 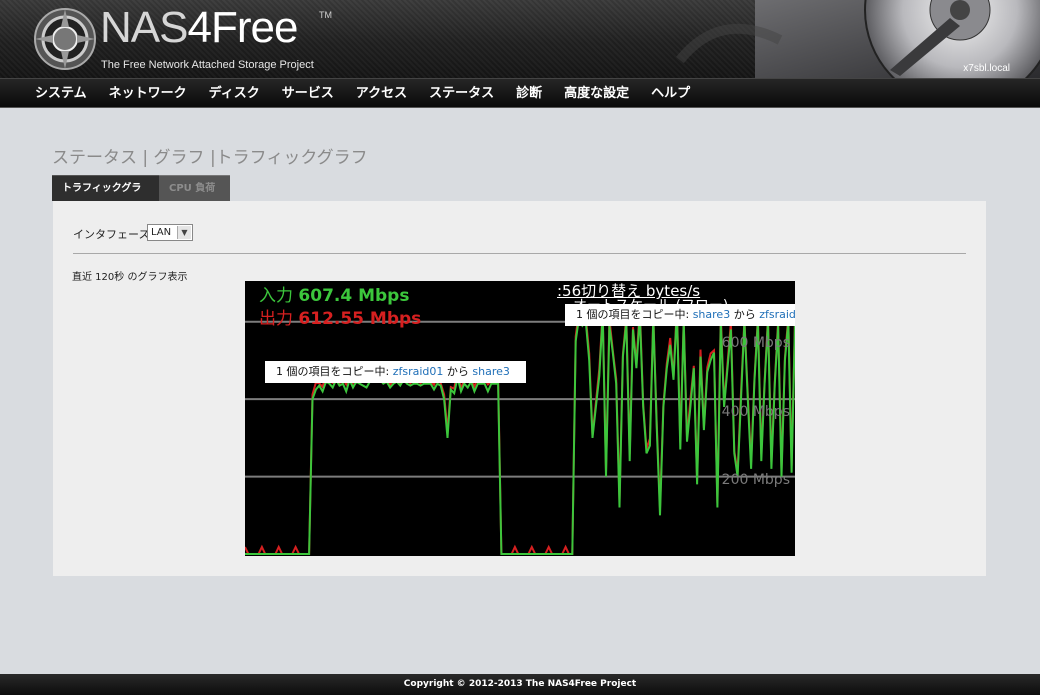 I want to click on menu-access: アクセス, so click(x=381, y=93).